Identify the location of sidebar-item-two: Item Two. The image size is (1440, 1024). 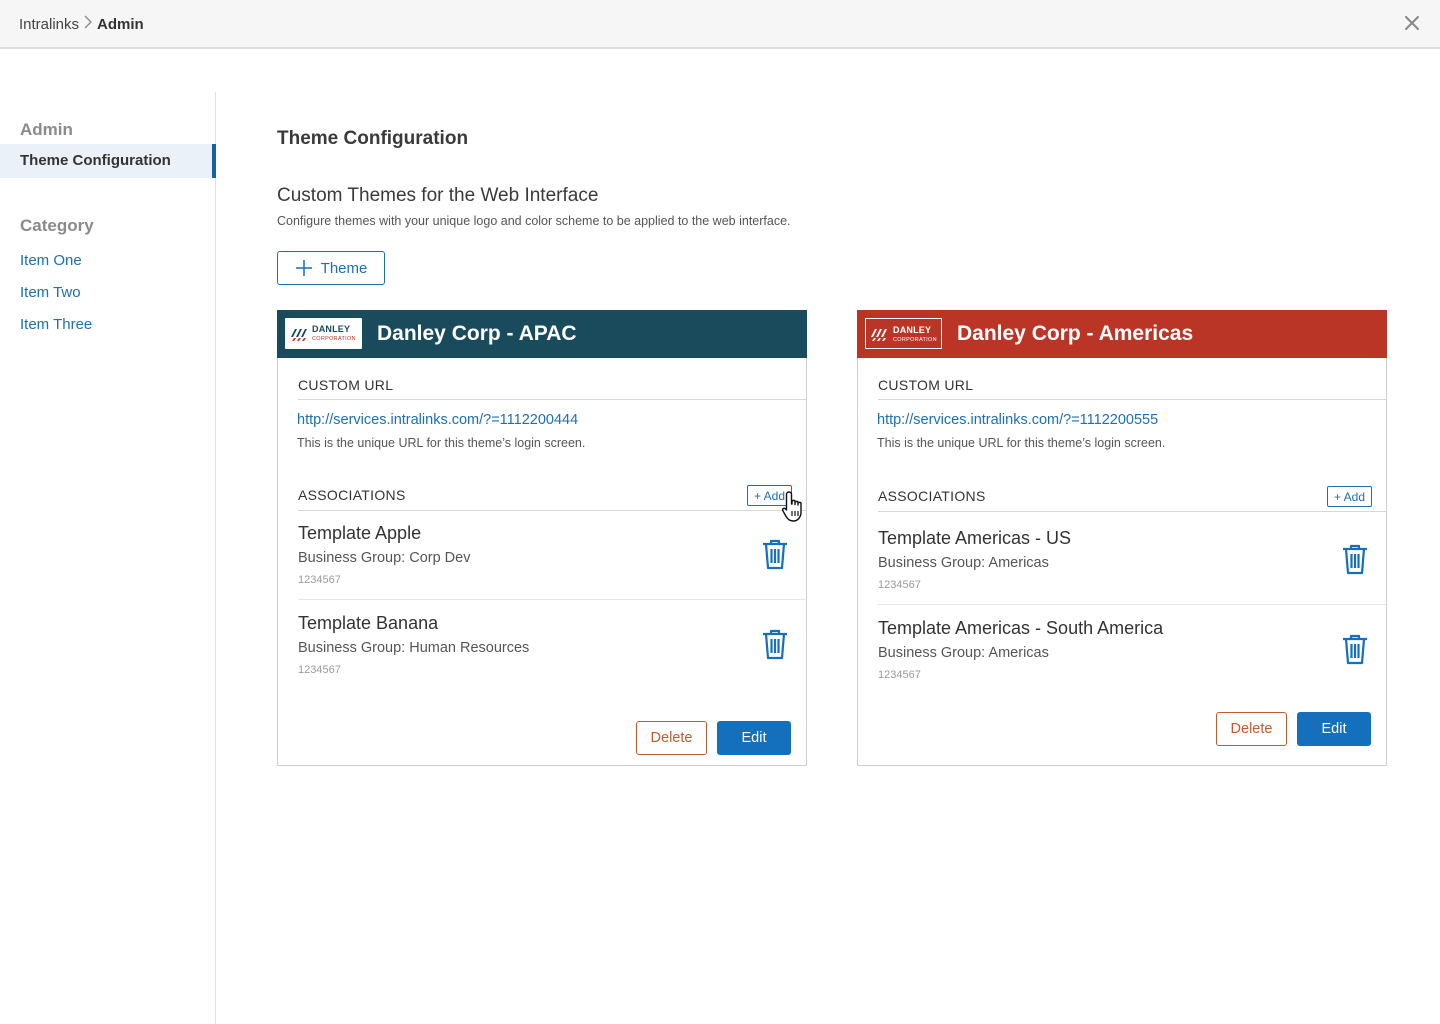
(50, 292).